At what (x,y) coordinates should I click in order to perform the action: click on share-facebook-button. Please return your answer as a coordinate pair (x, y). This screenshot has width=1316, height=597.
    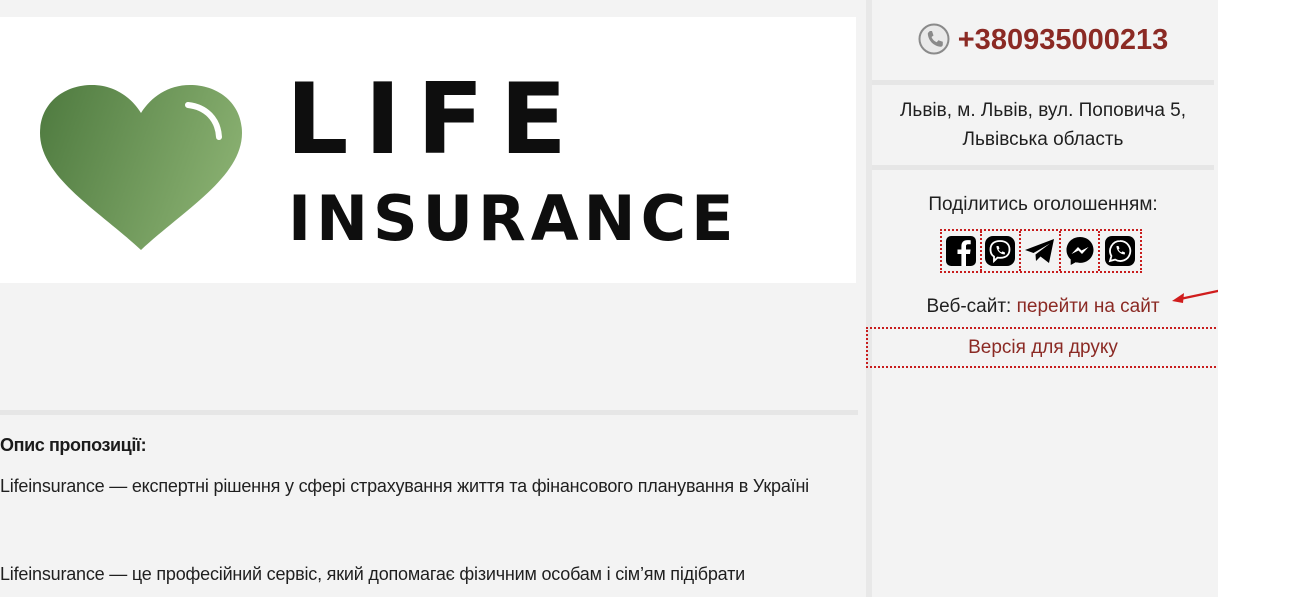
    Looking at the image, I should click on (962, 251).